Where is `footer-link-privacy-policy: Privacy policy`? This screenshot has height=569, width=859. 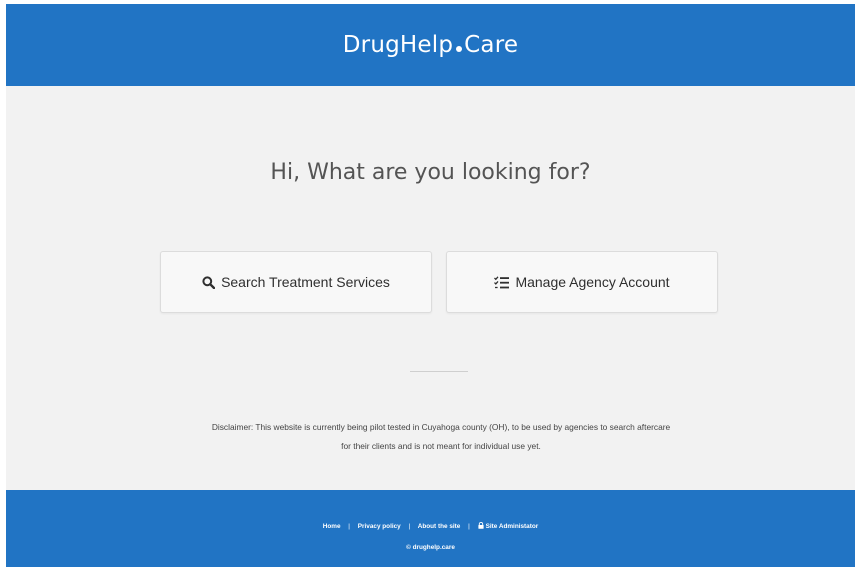 footer-link-privacy-policy: Privacy policy is located at coordinates (379, 526).